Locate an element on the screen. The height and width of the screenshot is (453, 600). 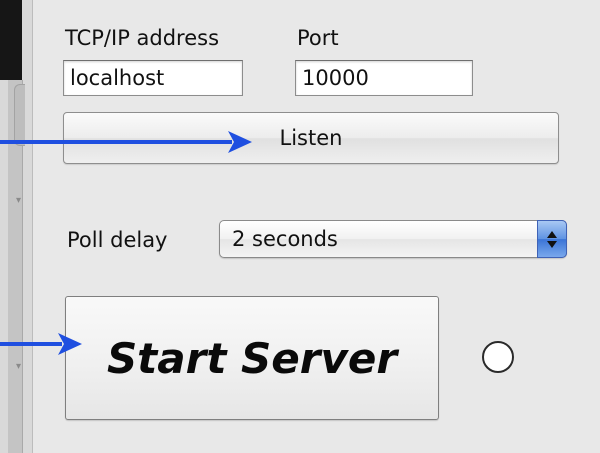
arrow-down-icon is located at coordinates (552, 244).